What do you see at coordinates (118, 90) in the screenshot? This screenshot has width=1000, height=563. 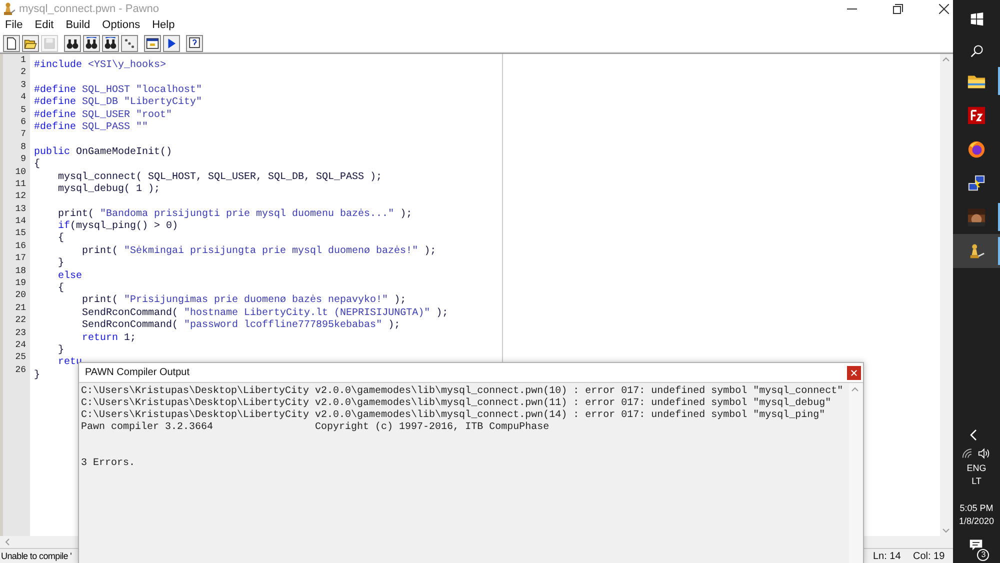 I see `code-line: #define SQL_HOST "localhost"` at bounding box center [118, 90].